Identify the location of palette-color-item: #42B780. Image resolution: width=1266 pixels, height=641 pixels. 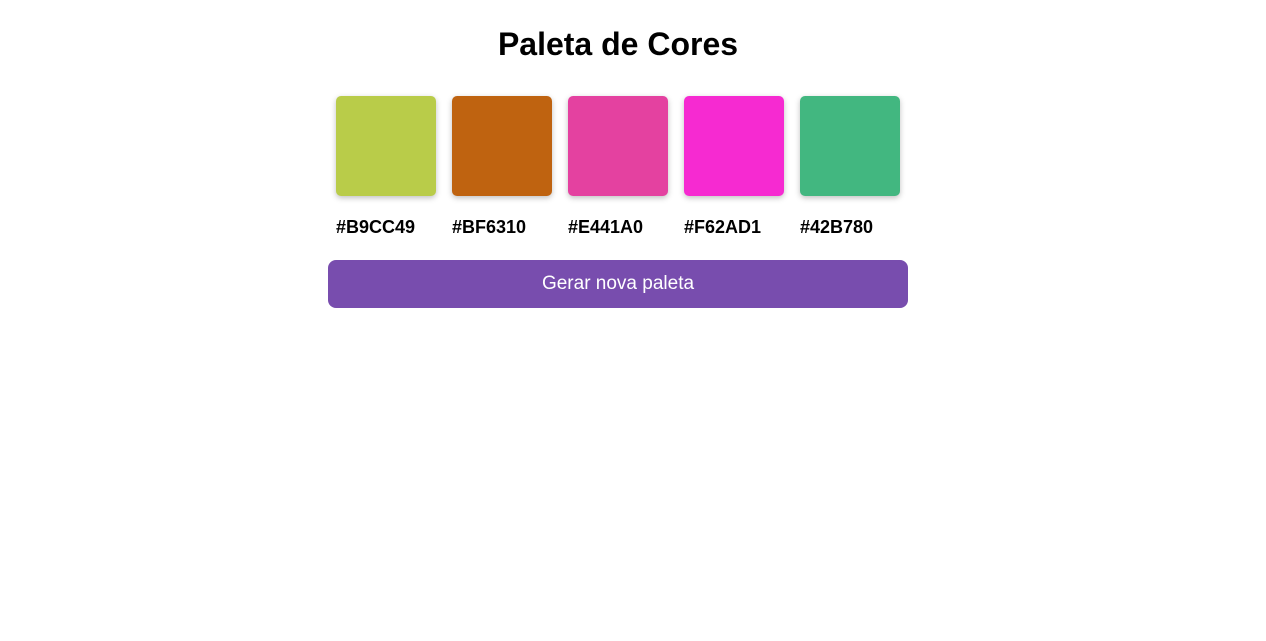
(850, 167).